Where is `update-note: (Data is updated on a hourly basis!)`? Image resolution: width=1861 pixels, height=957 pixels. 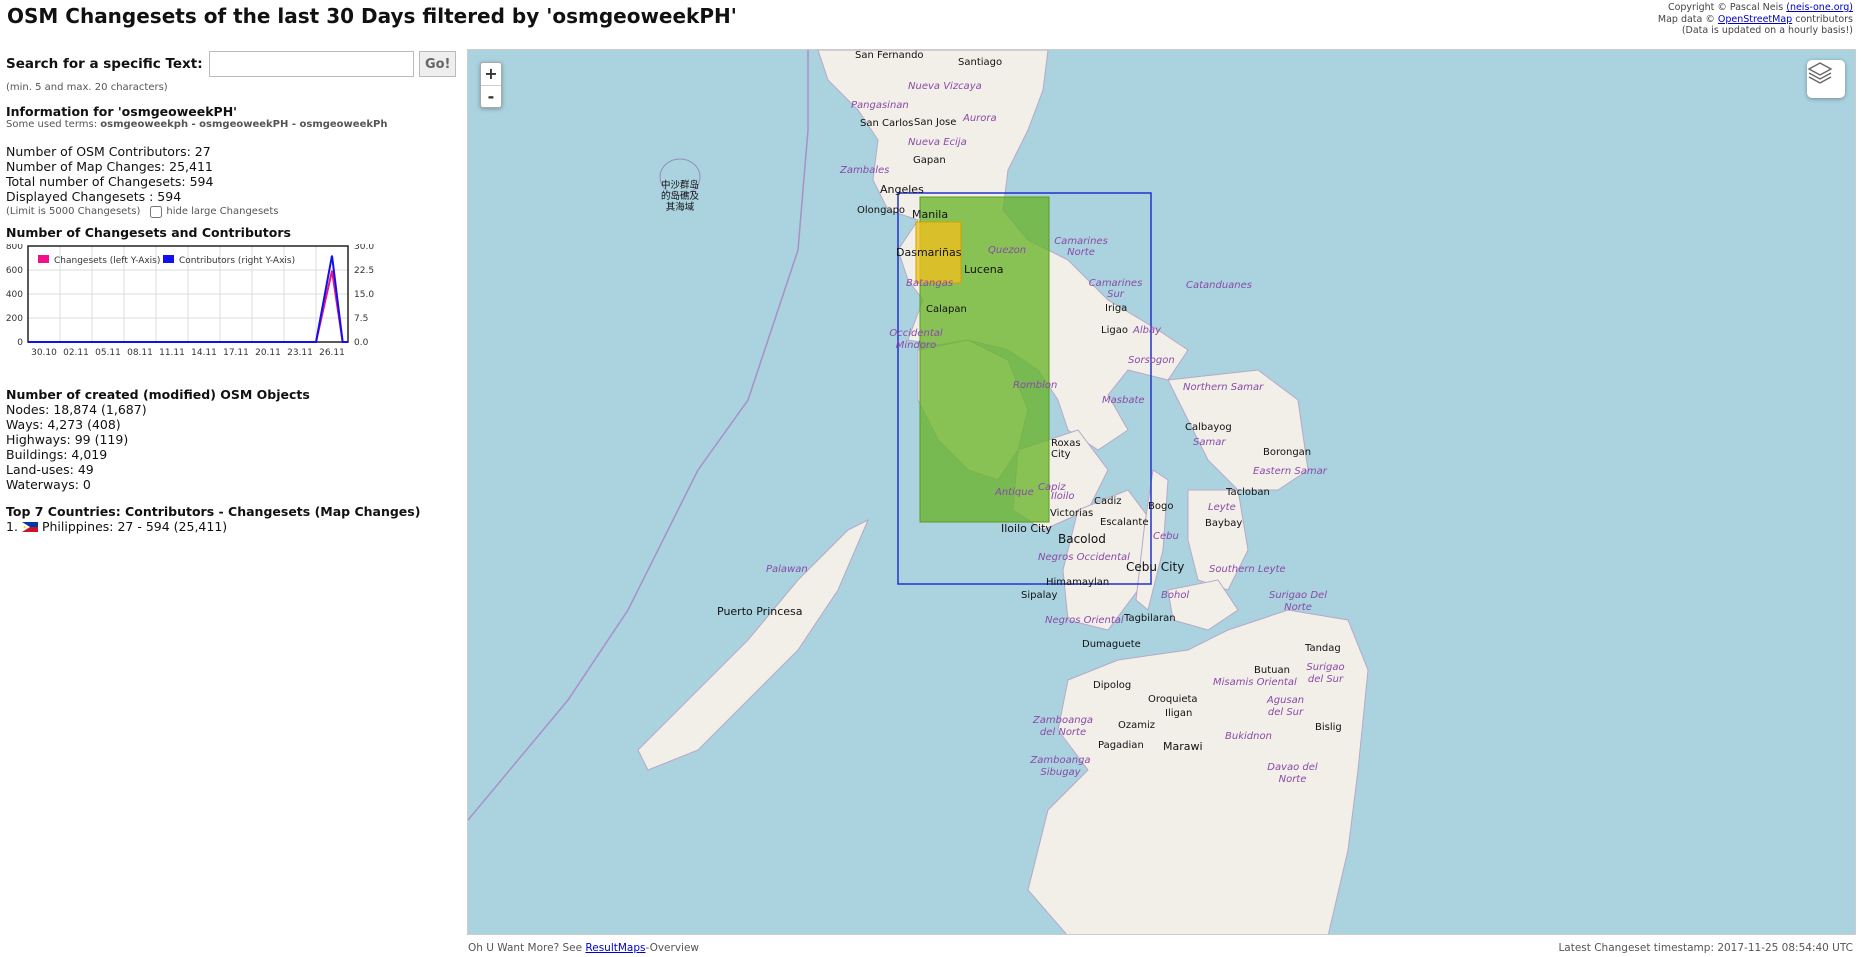
update-note: (Data is updated on a hourly basis!) is located at coordinates (1767, 30).